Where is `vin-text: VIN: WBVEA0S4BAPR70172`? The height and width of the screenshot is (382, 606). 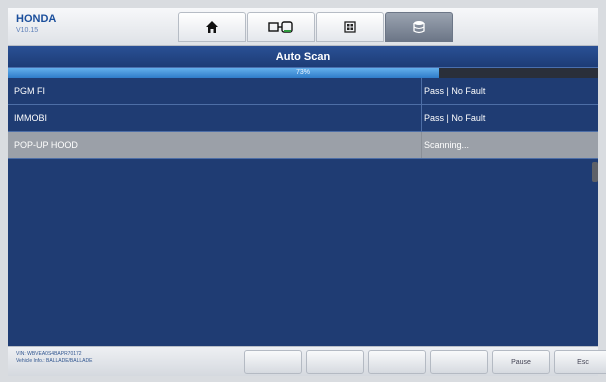
vin-text: VIN: WBVEA0S4BAPR70172 is located at coordinates (49, 354).